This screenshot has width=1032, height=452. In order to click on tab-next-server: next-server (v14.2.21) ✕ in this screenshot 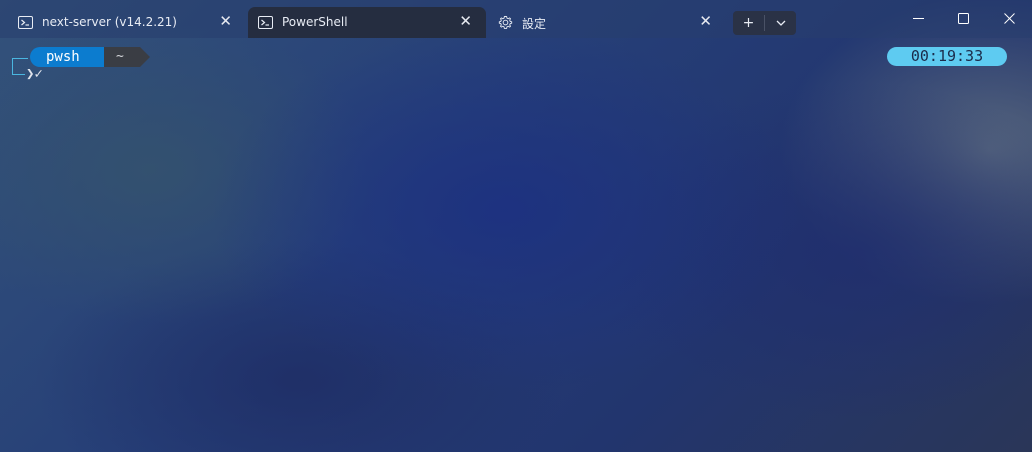, I will do `click(127, 22)`.